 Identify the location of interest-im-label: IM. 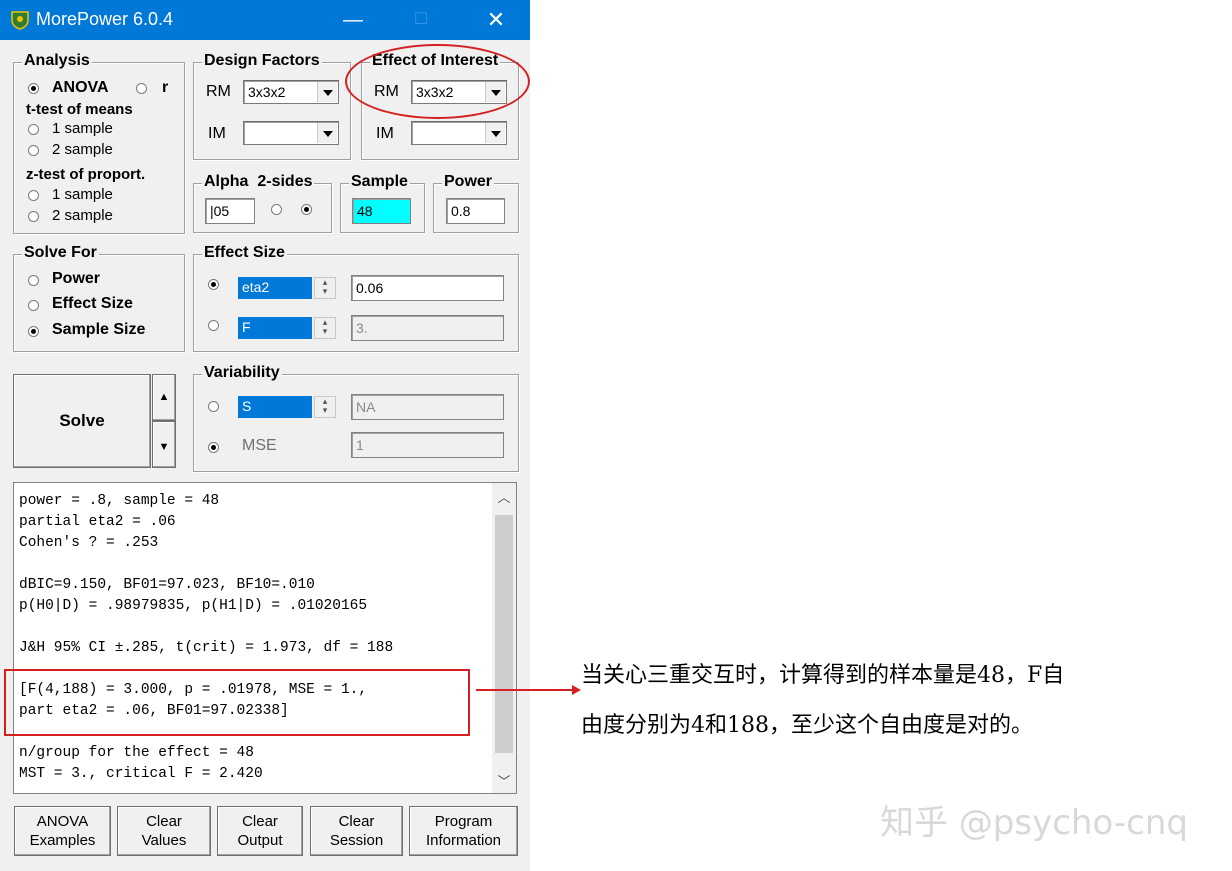
(385, 133).